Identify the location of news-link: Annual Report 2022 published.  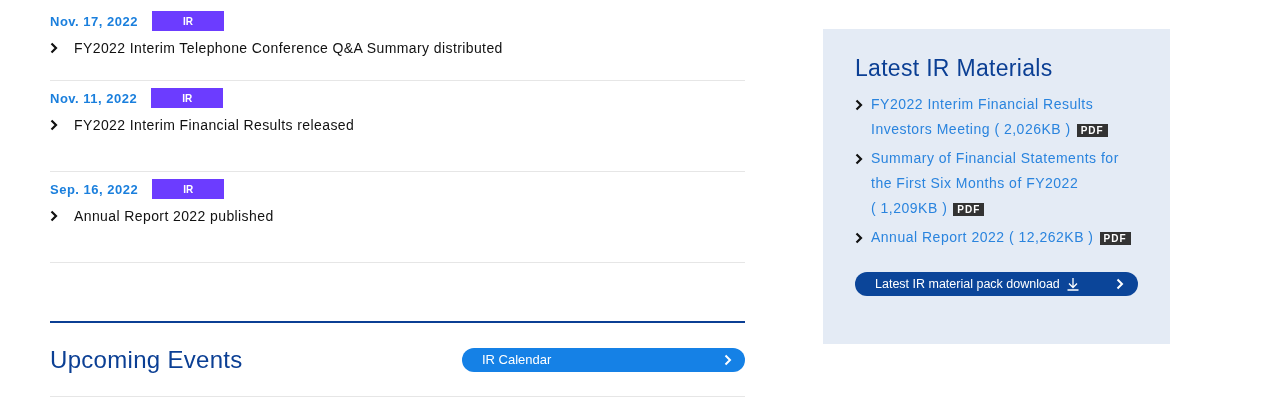
(397, 216).